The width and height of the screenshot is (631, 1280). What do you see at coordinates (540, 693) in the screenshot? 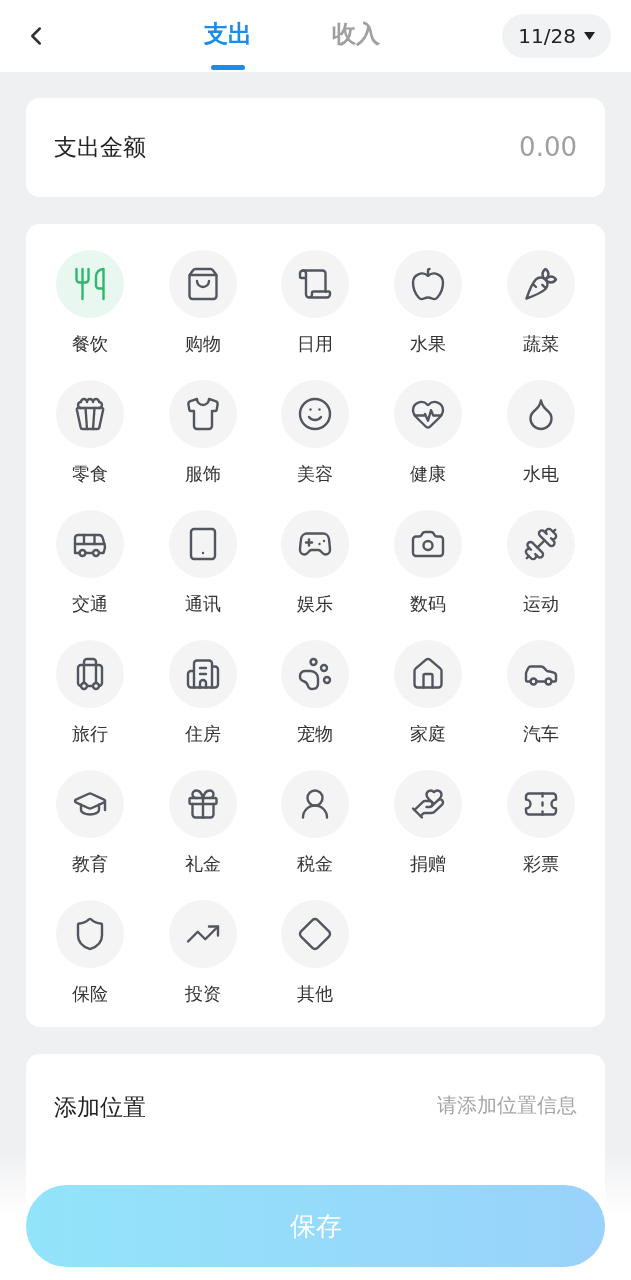
I see `category-item: 汽车` at bounding box center [540, 693].